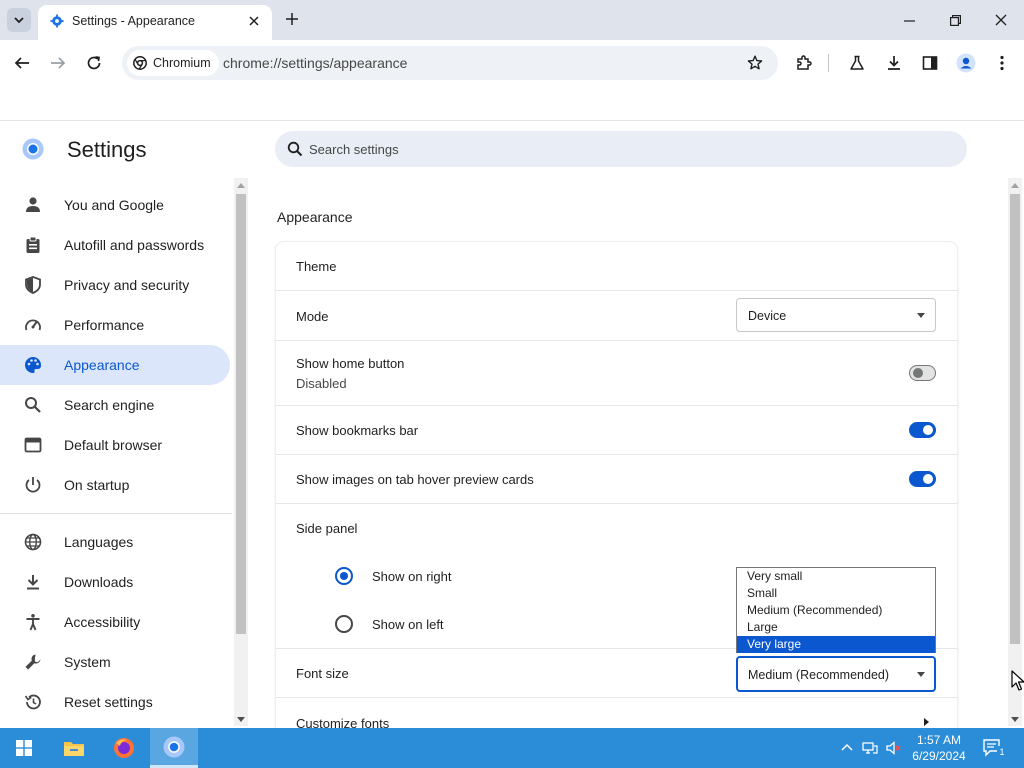 The height and width of the screenshot is (768, 1024). Describe the element at coordinates (616, 315) in the screenshot. I see `mode-row: Mode Device` at that location.